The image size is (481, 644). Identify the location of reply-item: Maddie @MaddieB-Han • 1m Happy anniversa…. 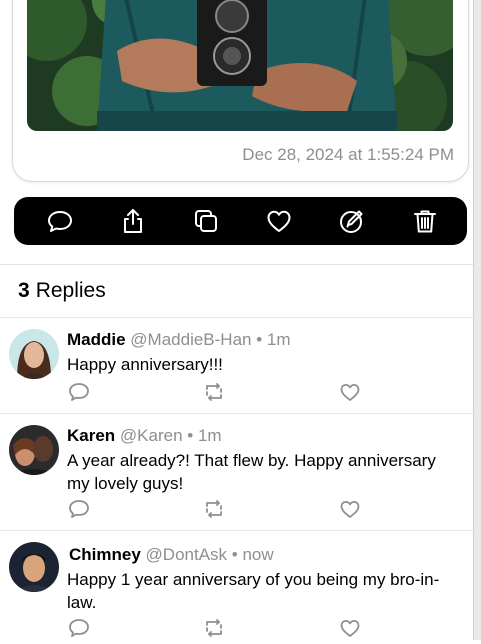
(236, 365).